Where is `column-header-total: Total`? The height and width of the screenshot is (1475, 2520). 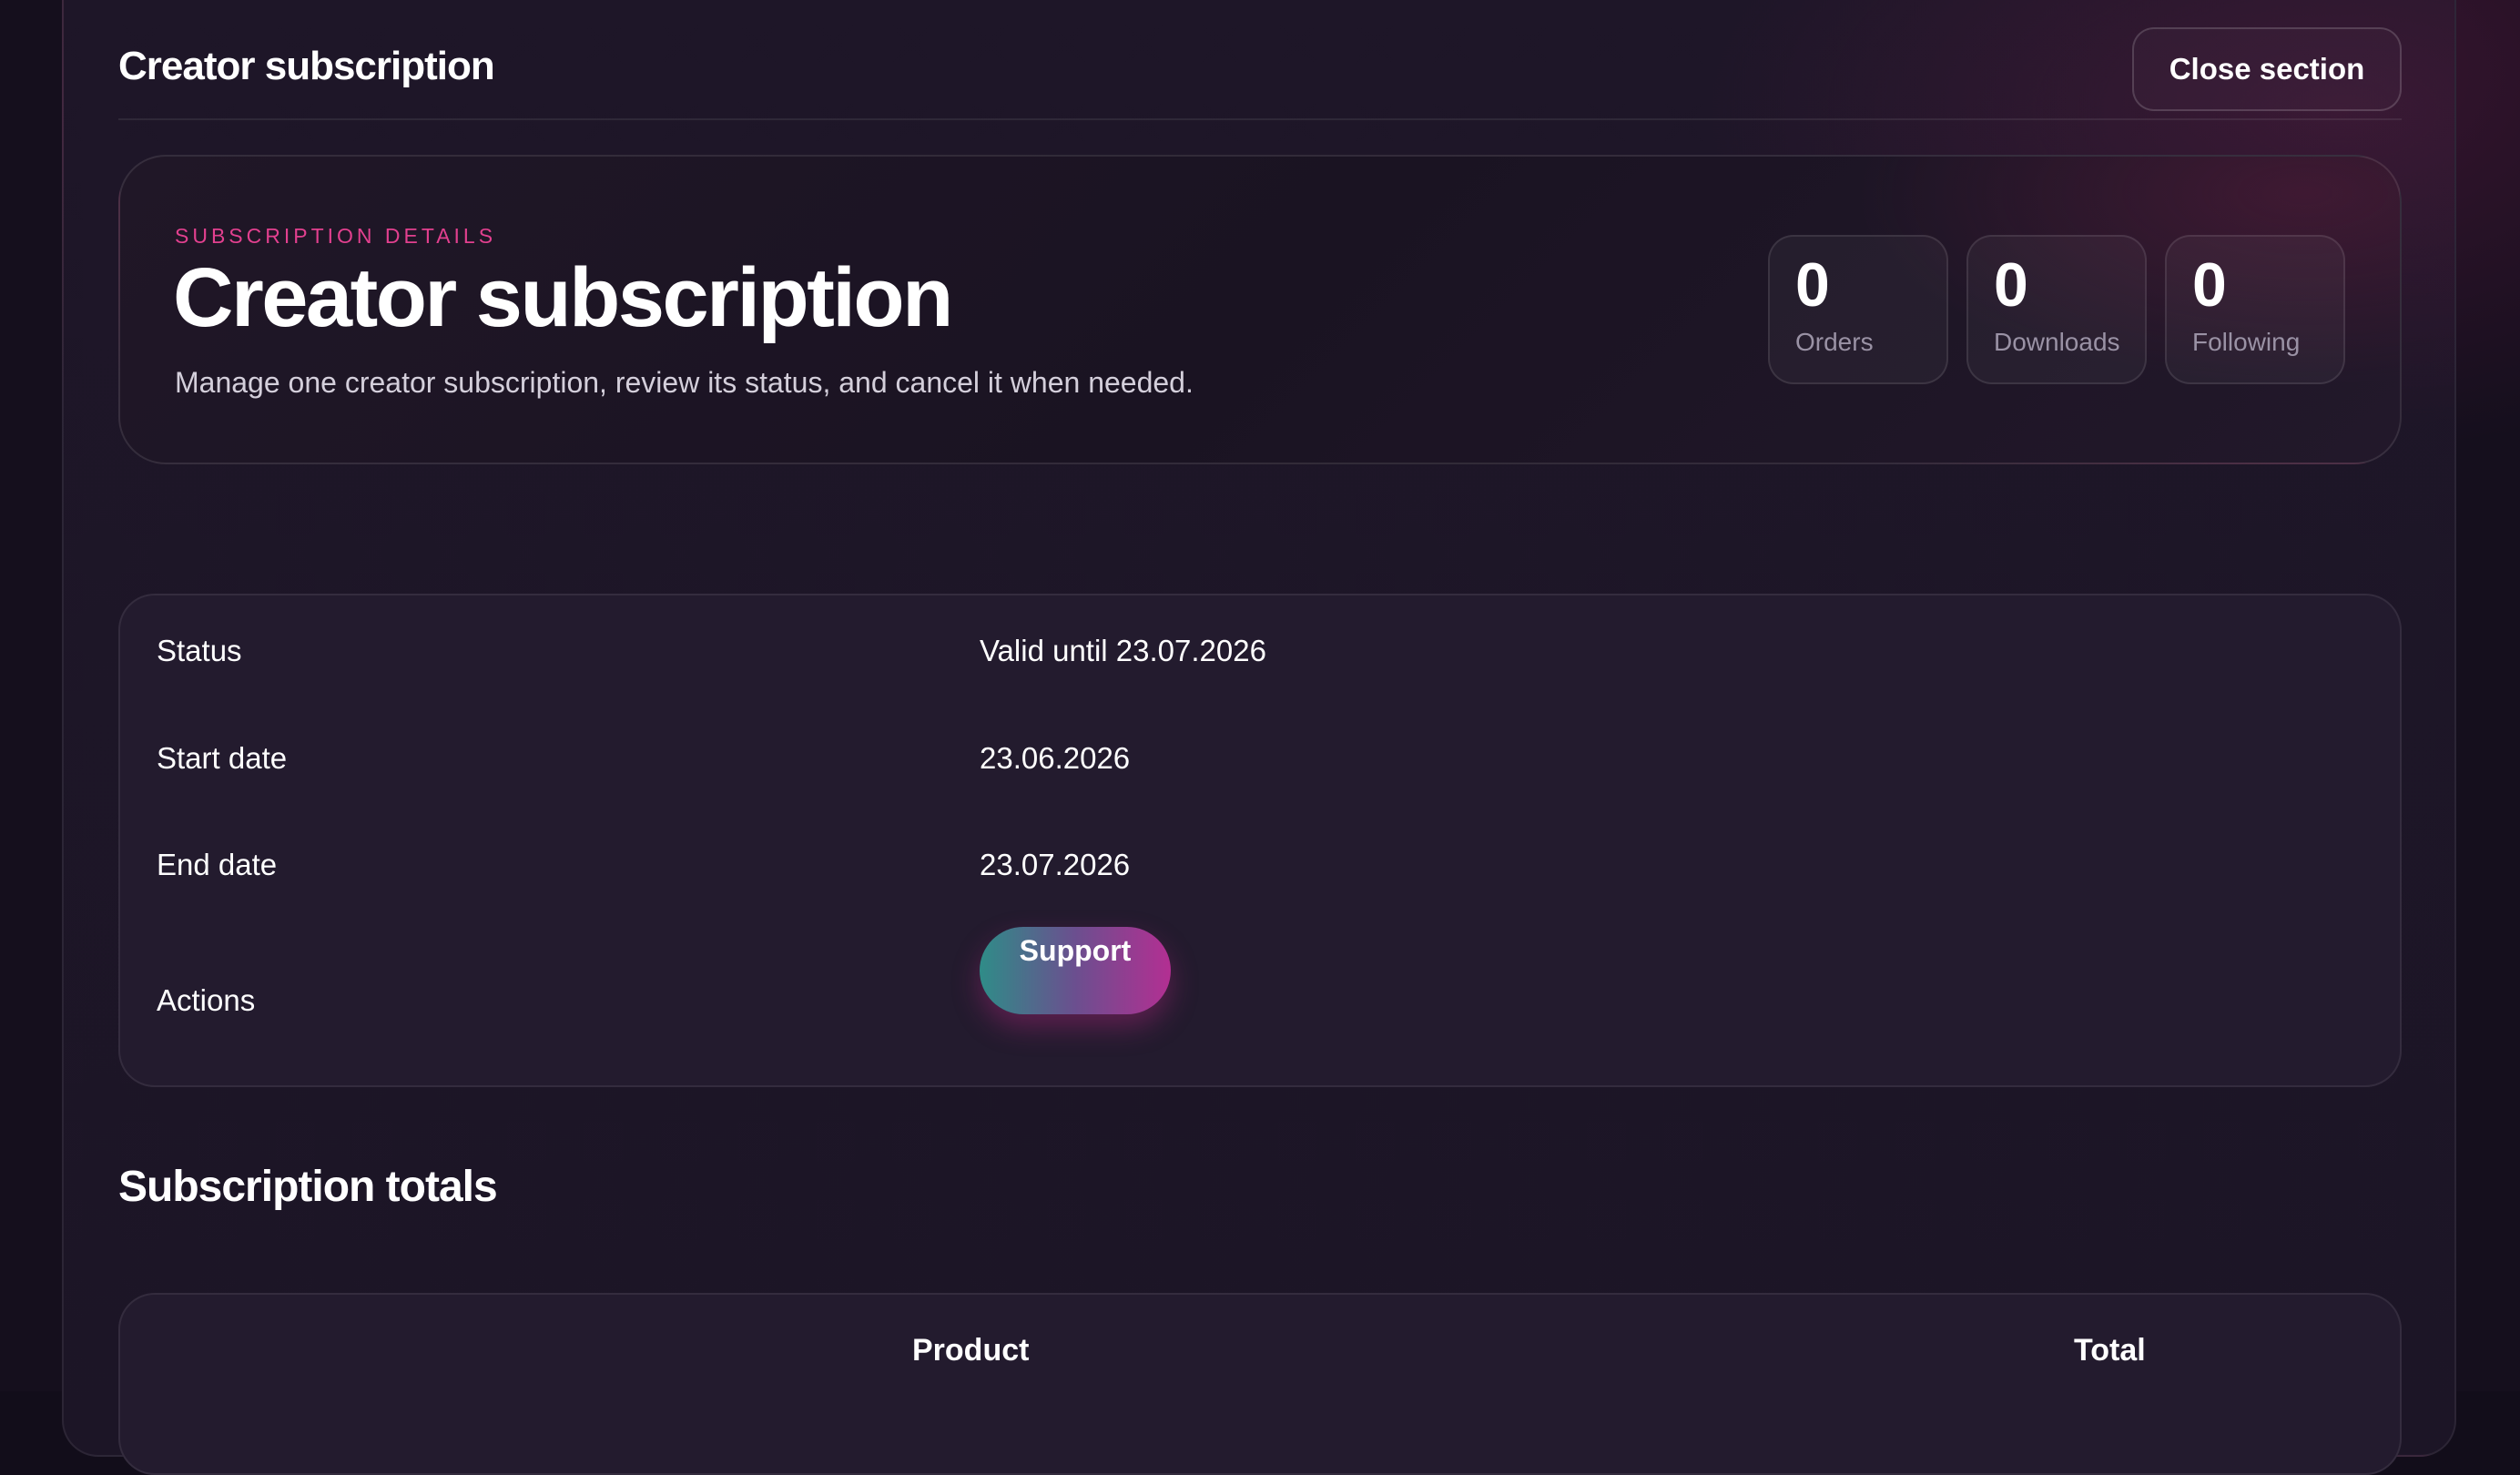 column-header-total: Total is located at coordinates (2110, 1350).